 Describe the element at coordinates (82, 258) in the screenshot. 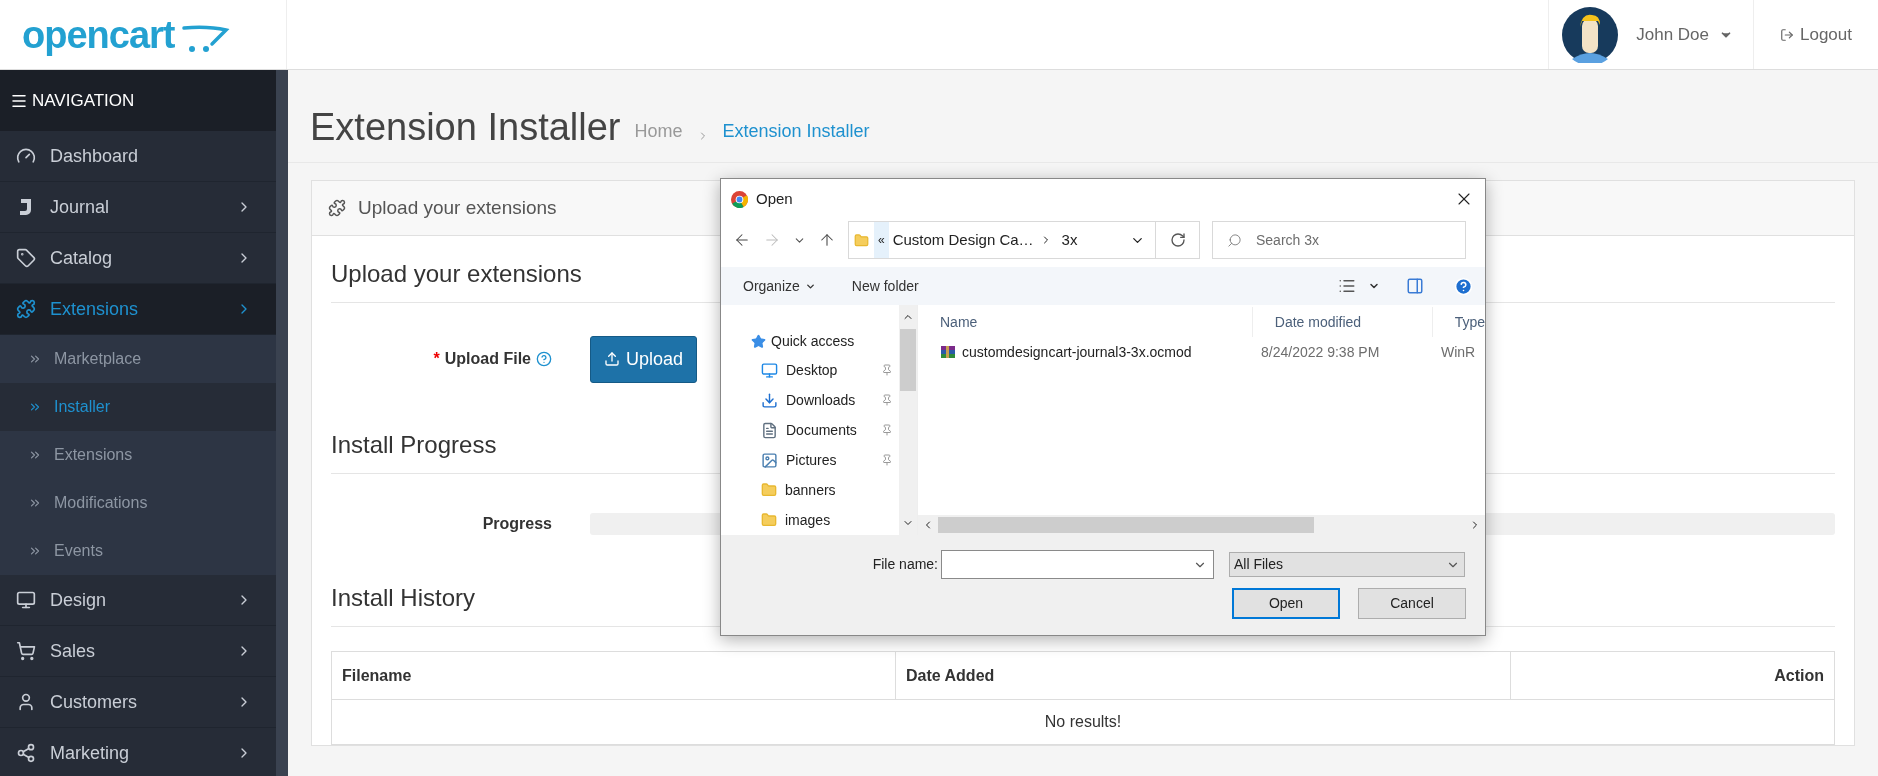

I see `nav-label: Catalog` at that location.